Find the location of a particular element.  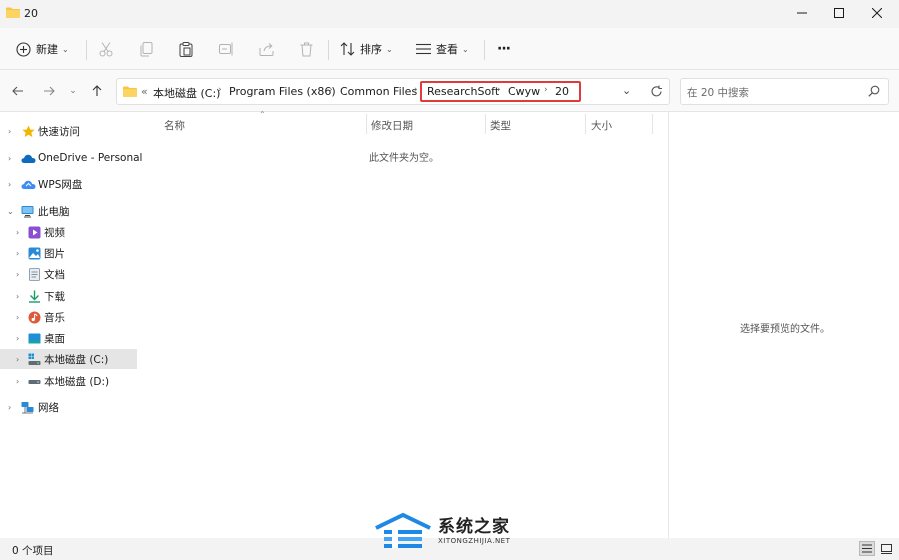

sidebar-item-downloads: › 下载 is located at coordinates (68, 296).